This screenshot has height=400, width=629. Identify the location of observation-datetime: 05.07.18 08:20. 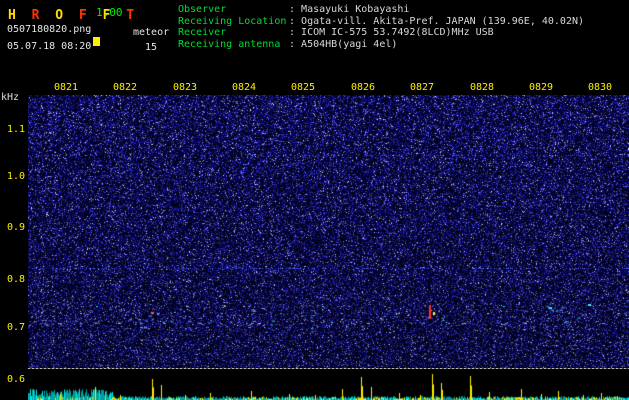
(49, 46).